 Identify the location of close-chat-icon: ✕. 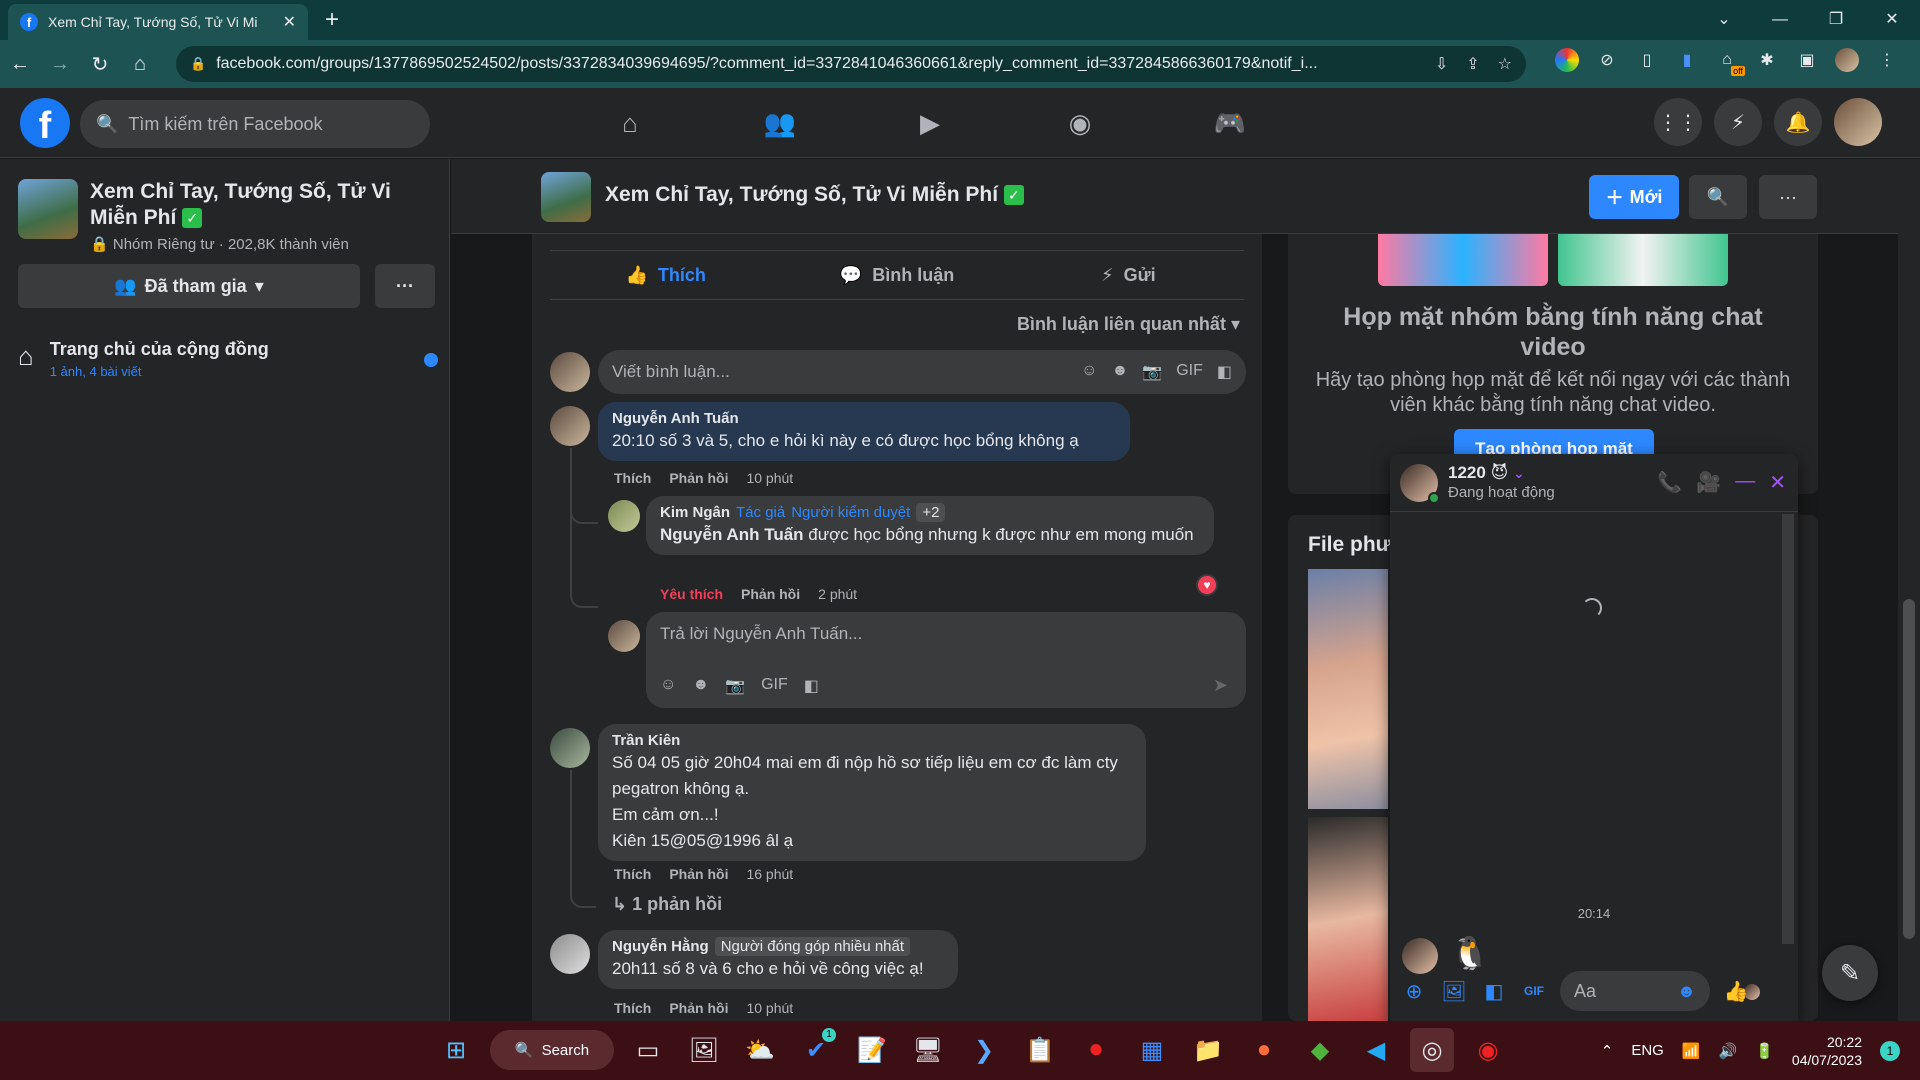
(1777, 482).